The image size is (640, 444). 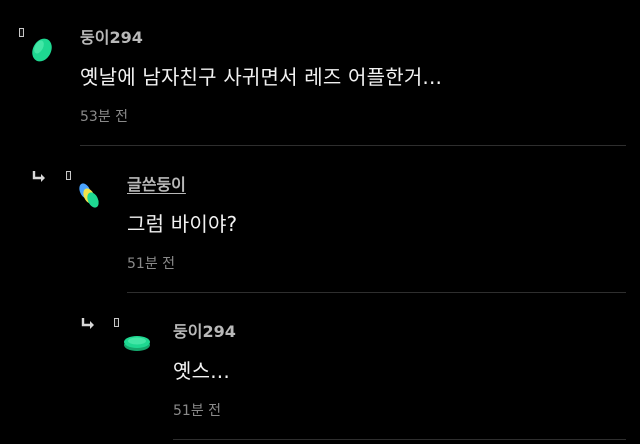 What do you see at coordinates (104, 117) in the screenshot?
I see `comment-time: 53분 전` at bounding box center [104, 117].